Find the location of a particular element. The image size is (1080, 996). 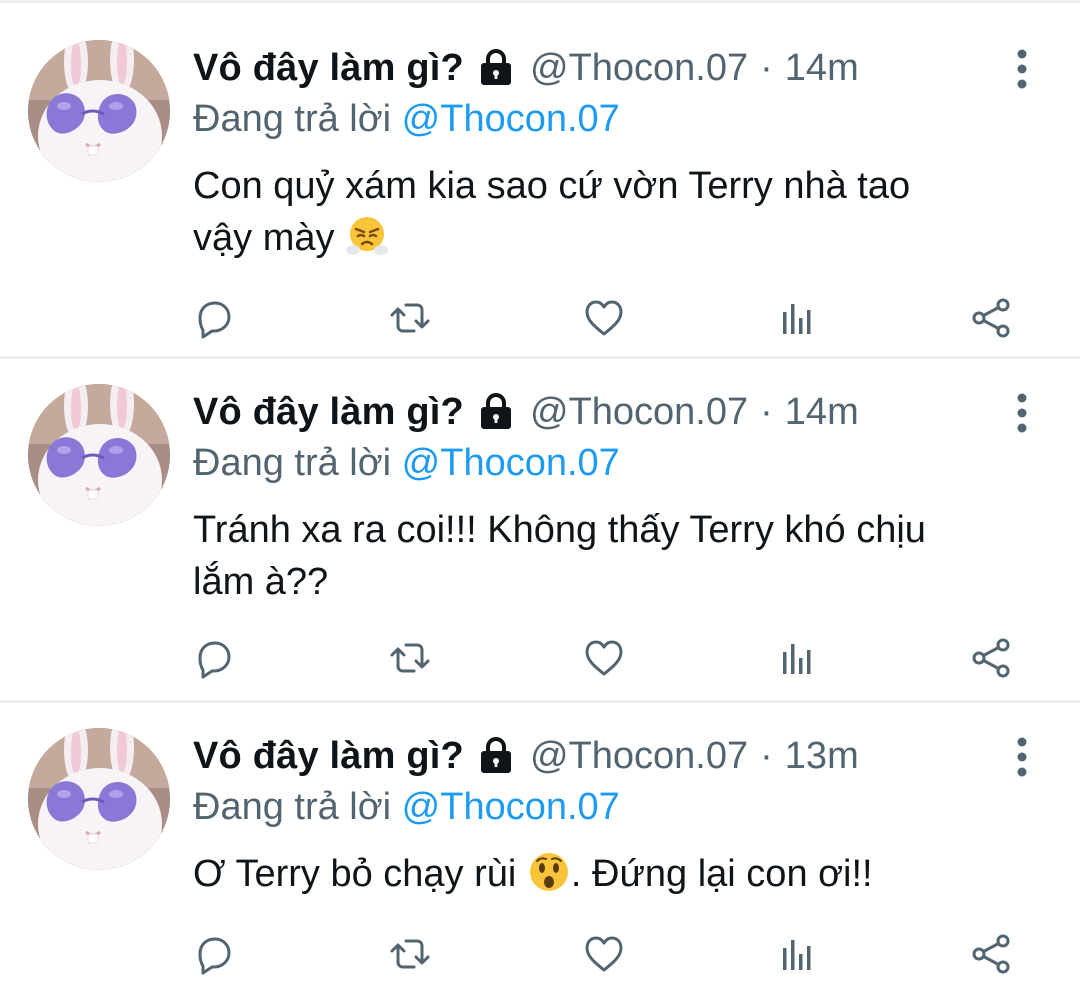

tweet-text-line: vậy mày is located at coordinates (264, 238).